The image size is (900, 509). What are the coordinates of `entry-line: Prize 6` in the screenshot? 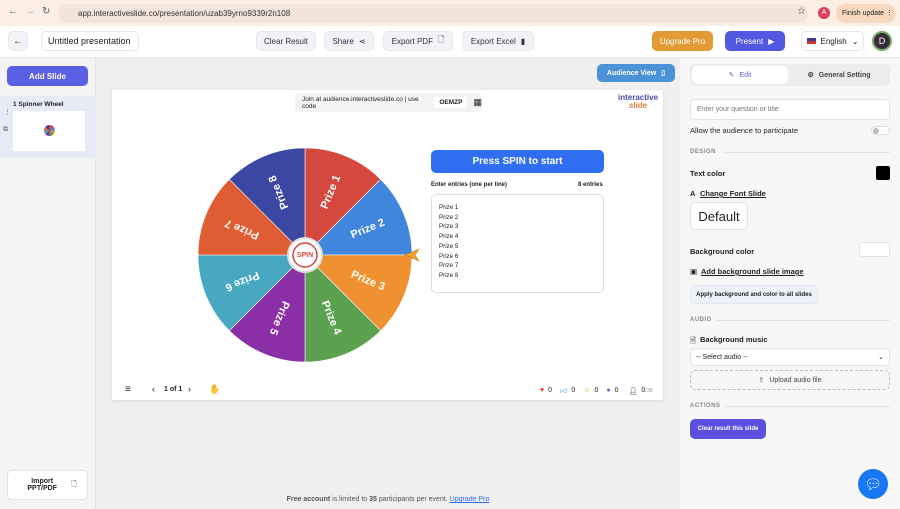 It's located at (449, 256).